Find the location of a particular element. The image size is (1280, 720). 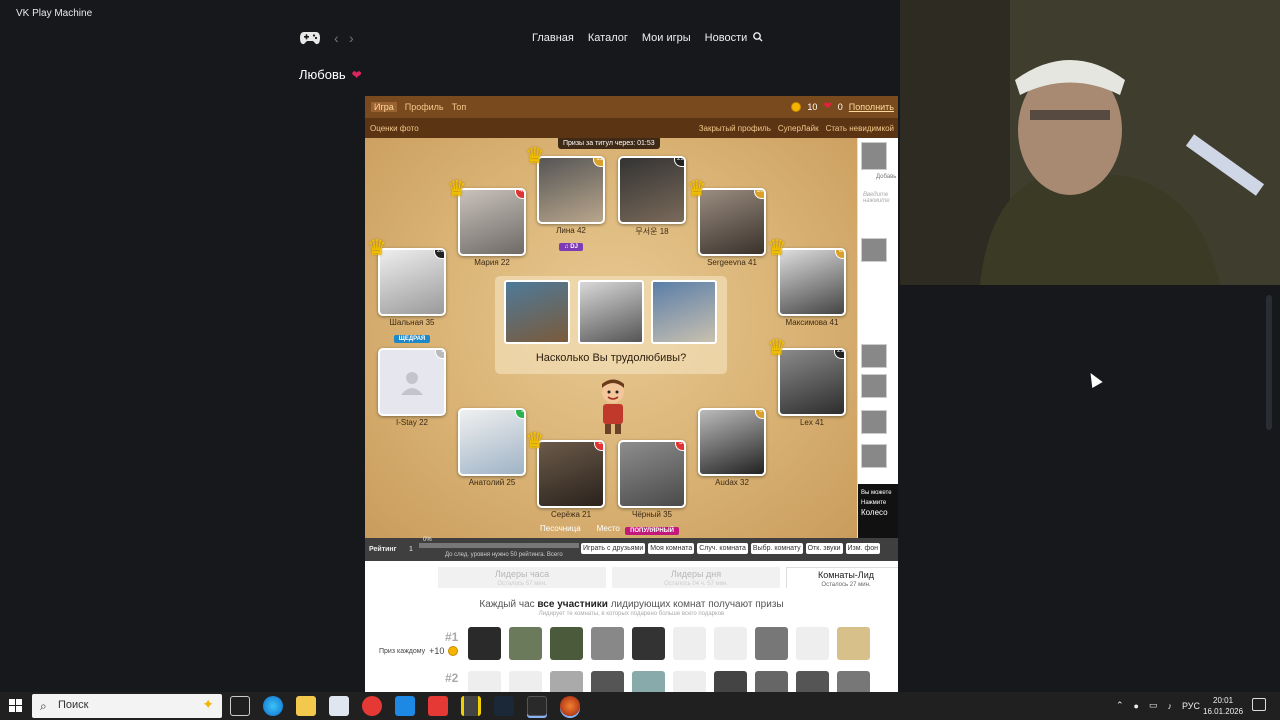

tab-profile: Профиль is located at coordinates (424, 107).